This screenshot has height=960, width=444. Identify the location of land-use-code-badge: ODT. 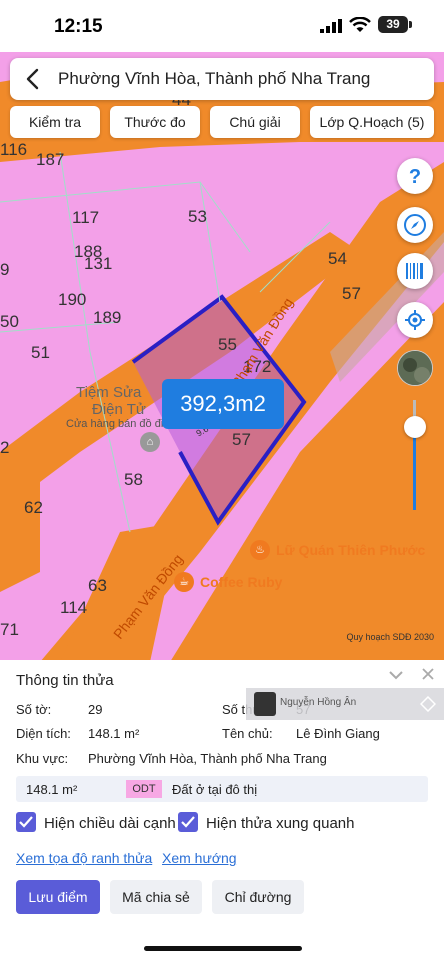
(144, 789).